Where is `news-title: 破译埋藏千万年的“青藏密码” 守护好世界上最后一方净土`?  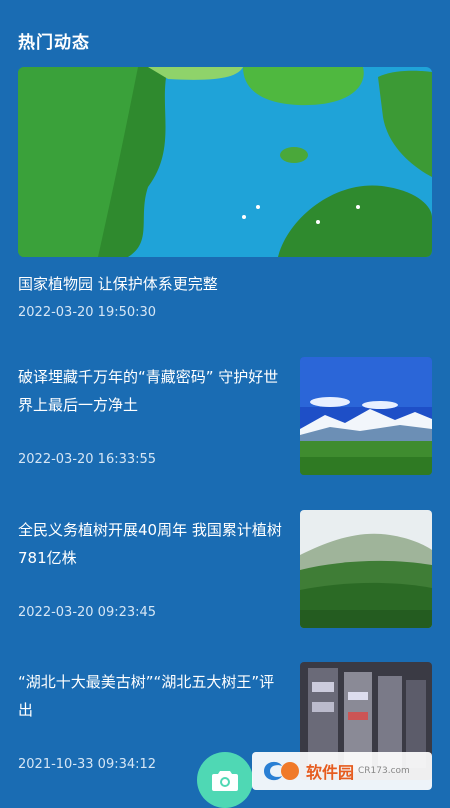 news-title: 破译埋藏千万年的“青藏密码” 守护好世界上最后一方净土 is located at coordinates (150, 391).